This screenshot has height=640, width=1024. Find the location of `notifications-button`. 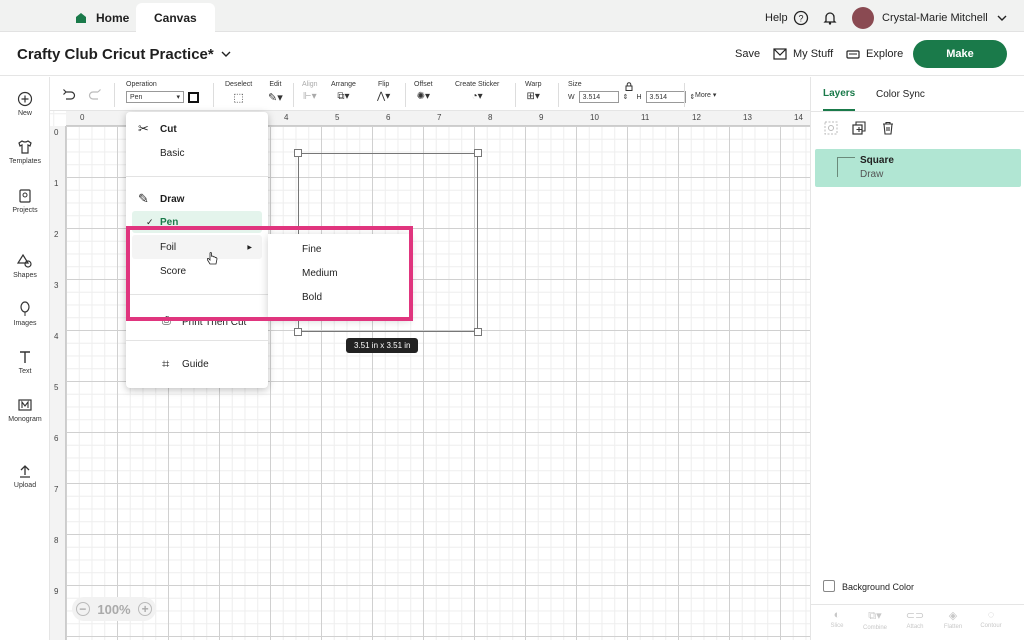

notifications-button is located at coordinates (830, 17).